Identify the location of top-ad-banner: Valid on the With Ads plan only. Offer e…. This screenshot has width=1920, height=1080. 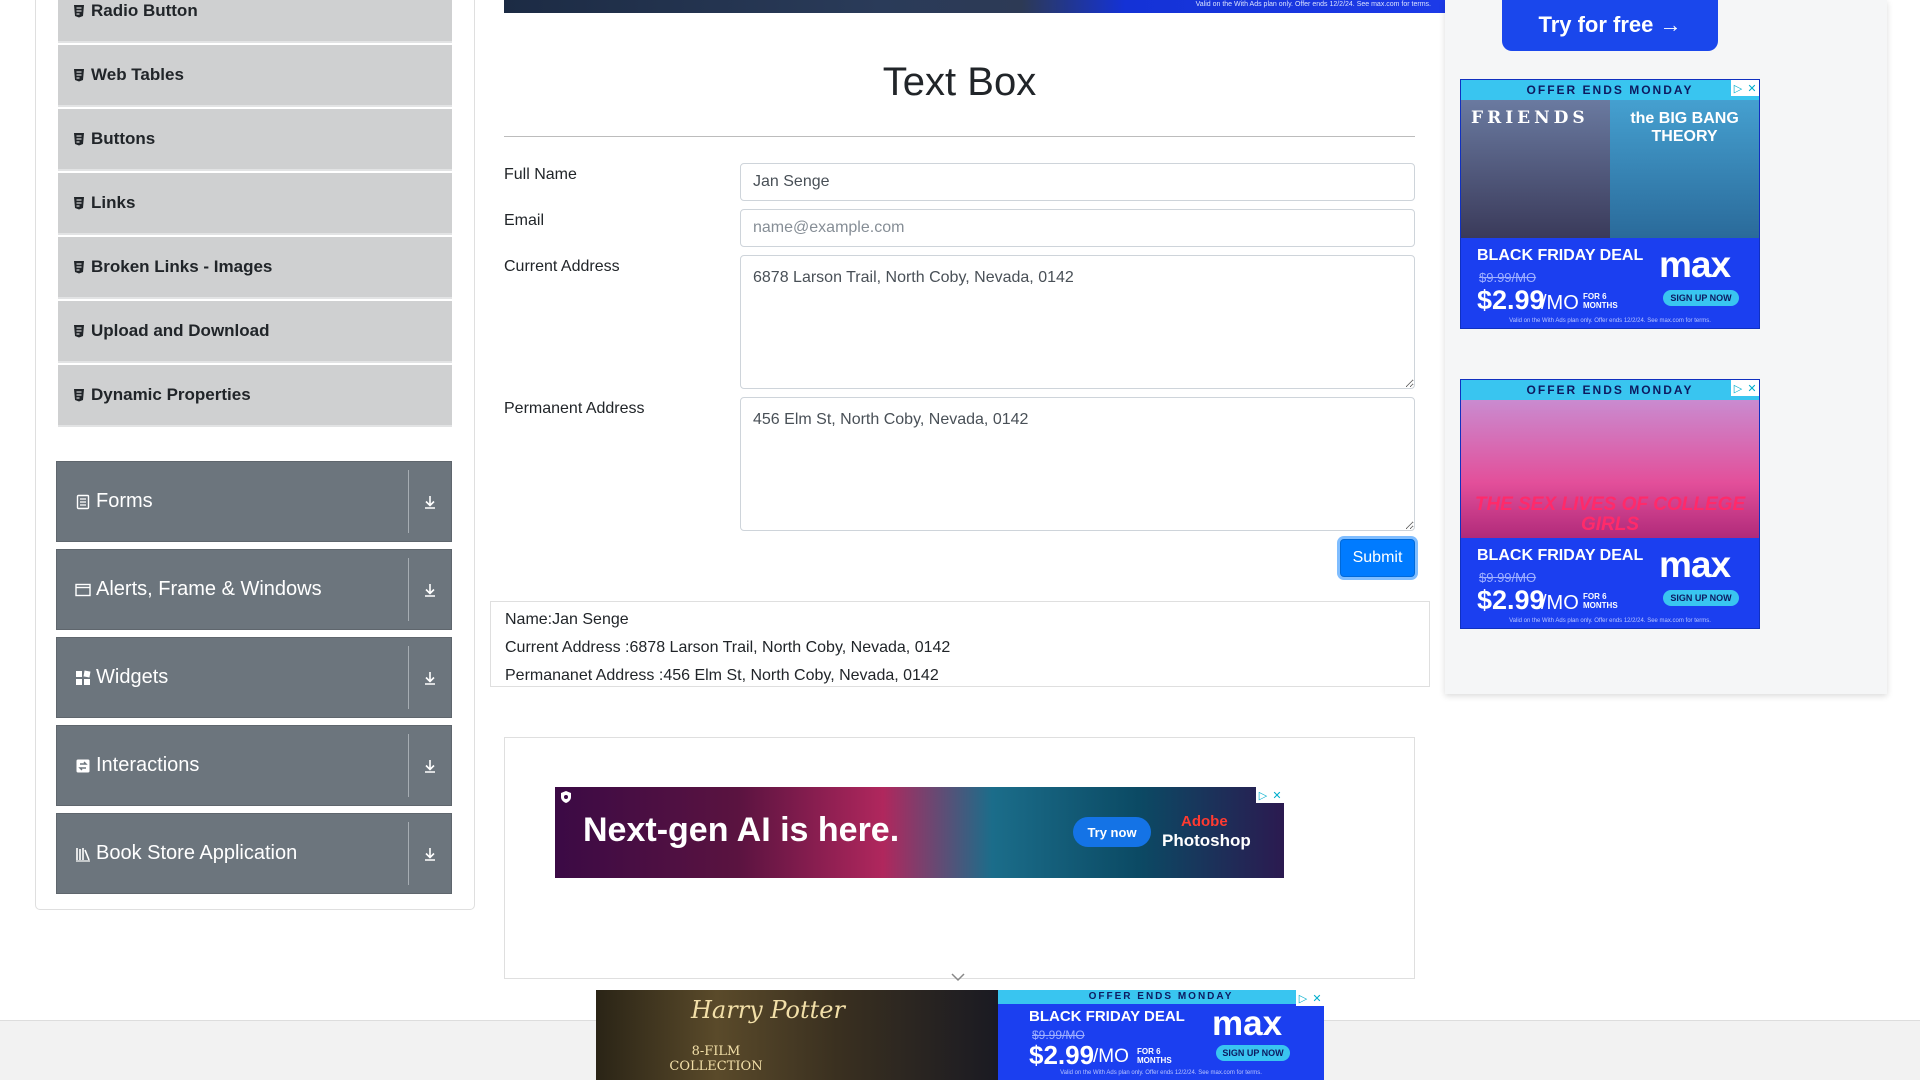
(974, 6).